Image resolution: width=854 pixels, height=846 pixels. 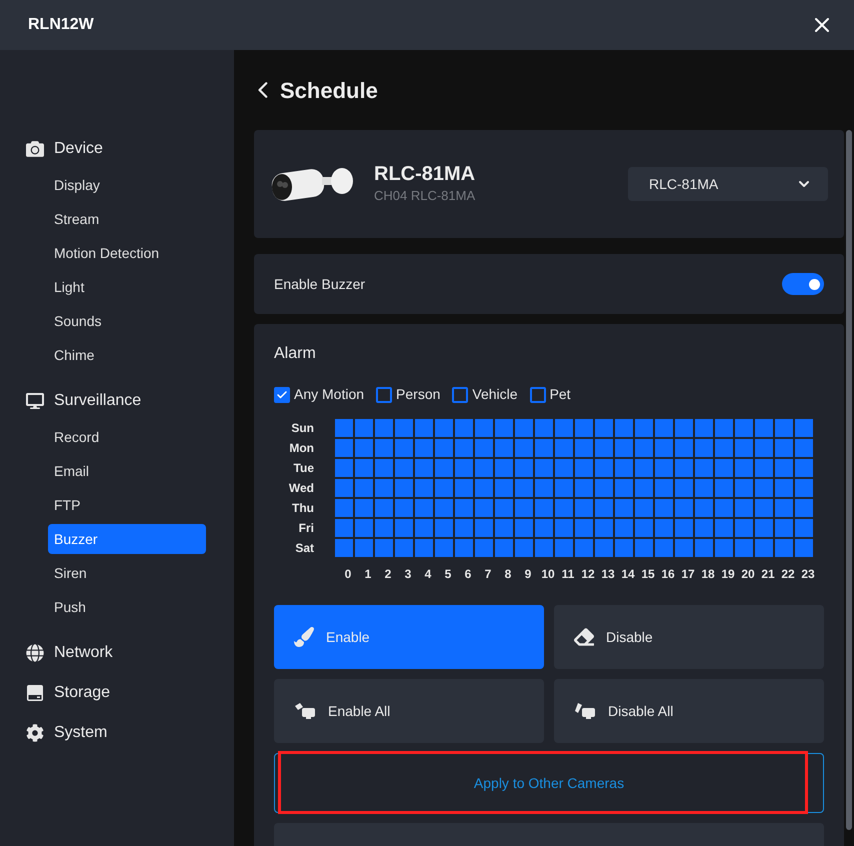 I want to click on sidebar-item: Light, so click(x=127, y=287).